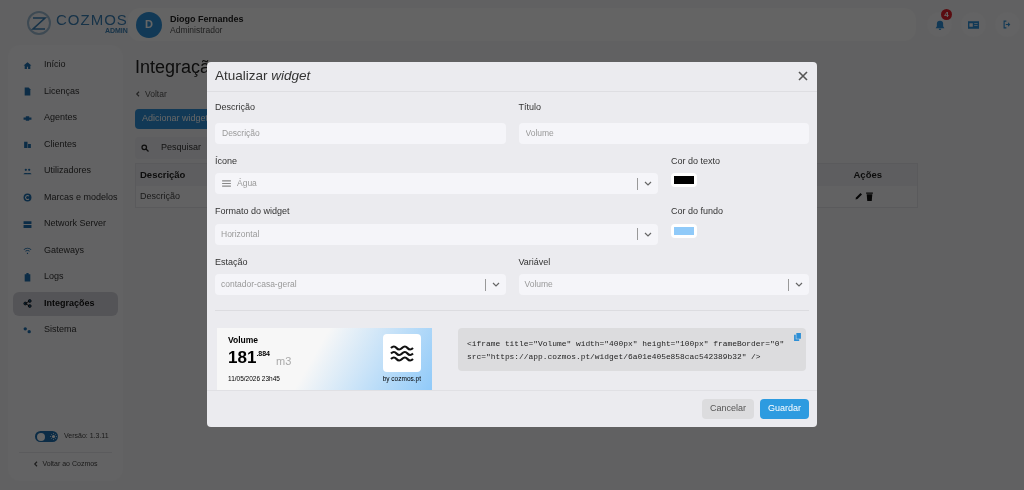 The height and width of the screenshot is (490, 1024). Describe the element at coordinates (173, 67) in the screenshot. I see `page-title: Integraçã` at that location.